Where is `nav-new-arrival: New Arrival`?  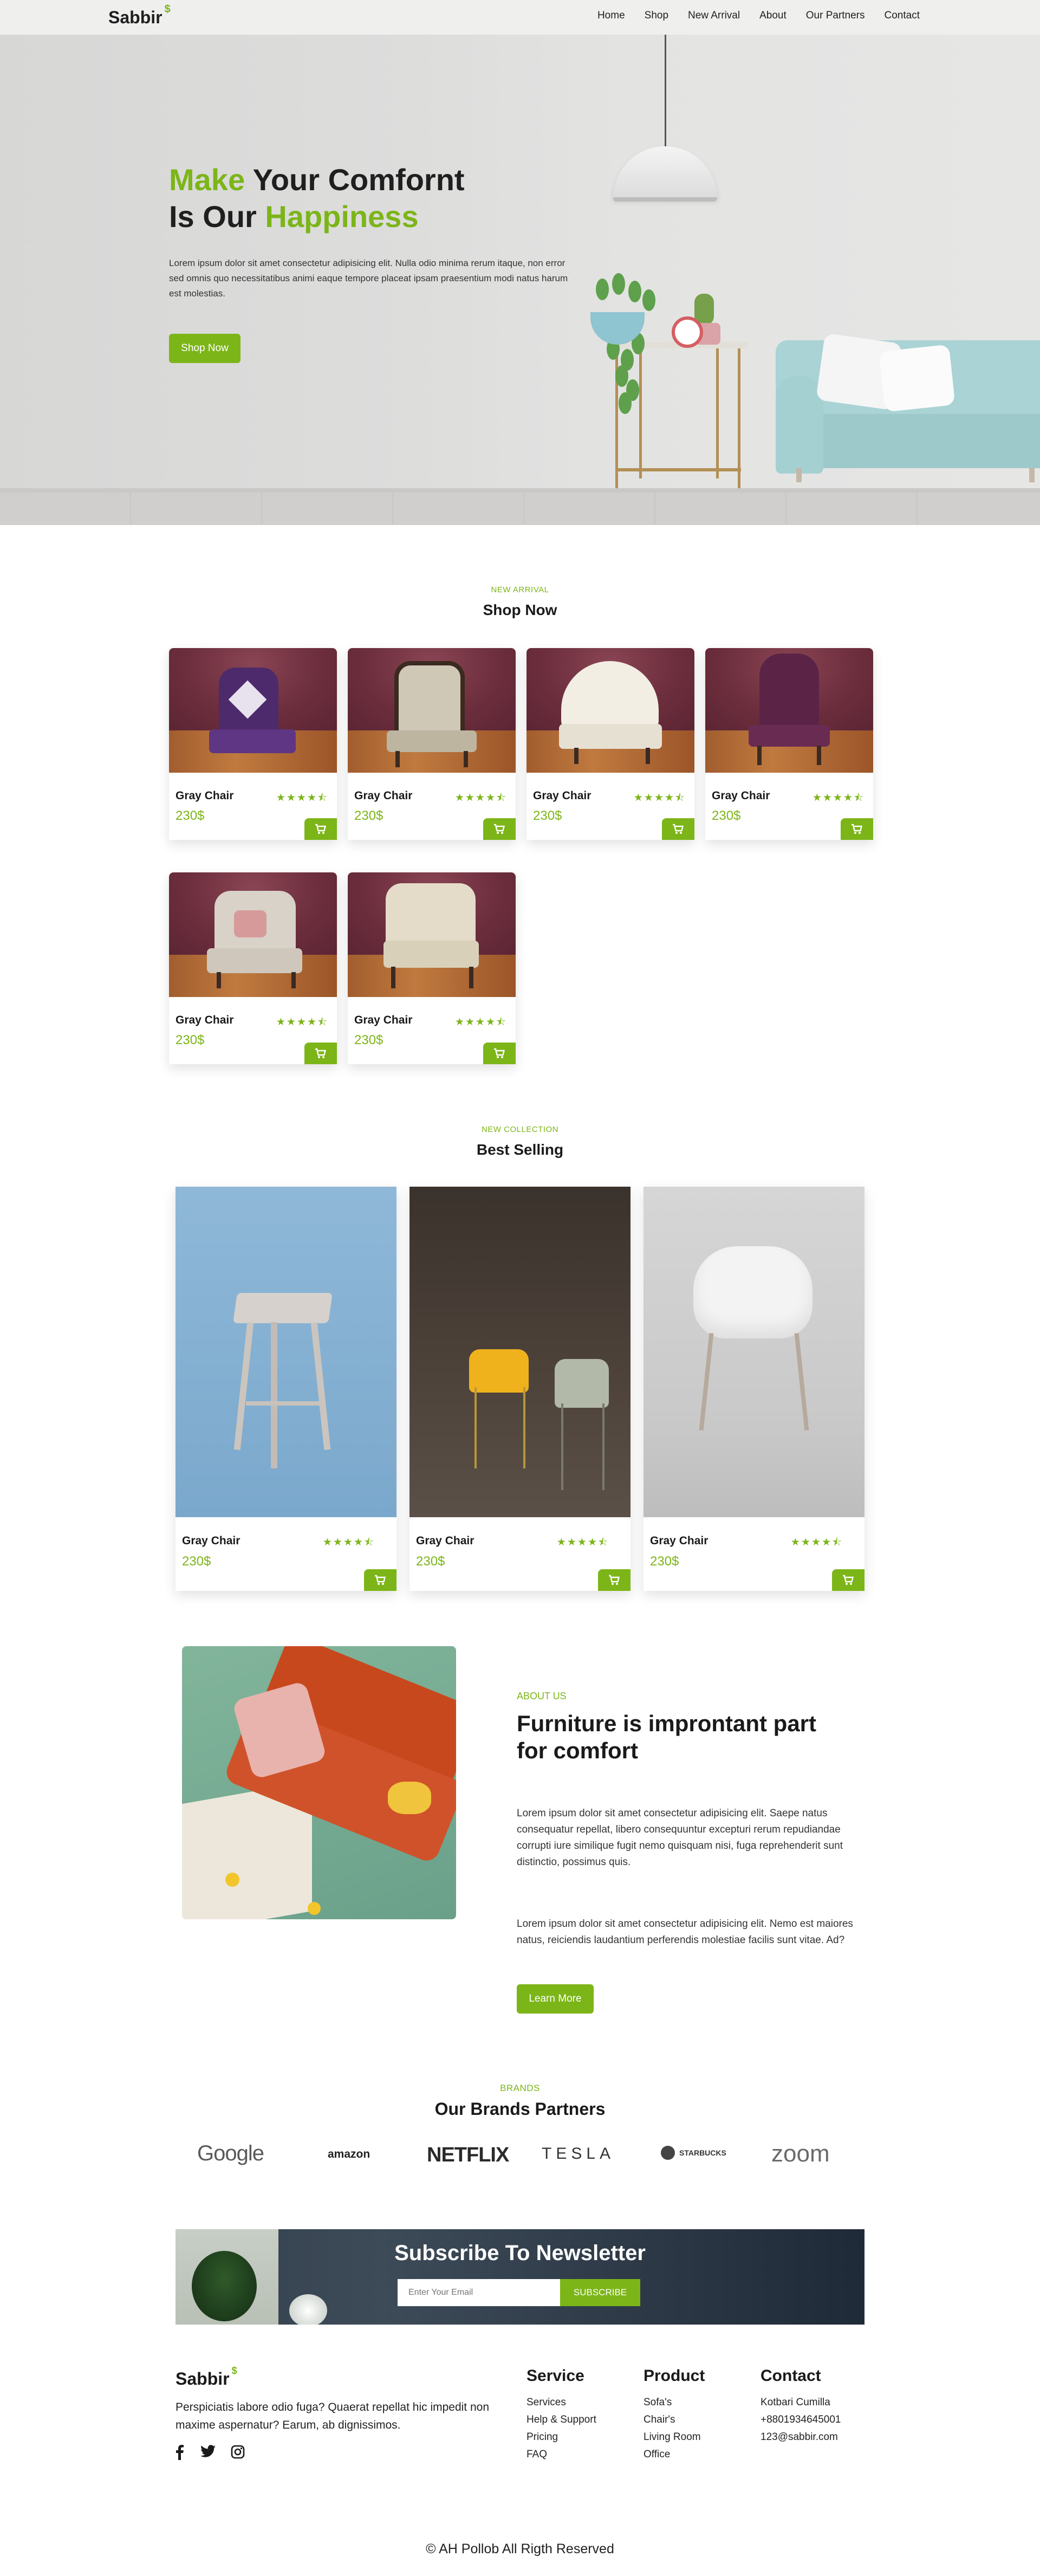 nav-new-arrival: New Arrival is located at coordinates (714, 16).